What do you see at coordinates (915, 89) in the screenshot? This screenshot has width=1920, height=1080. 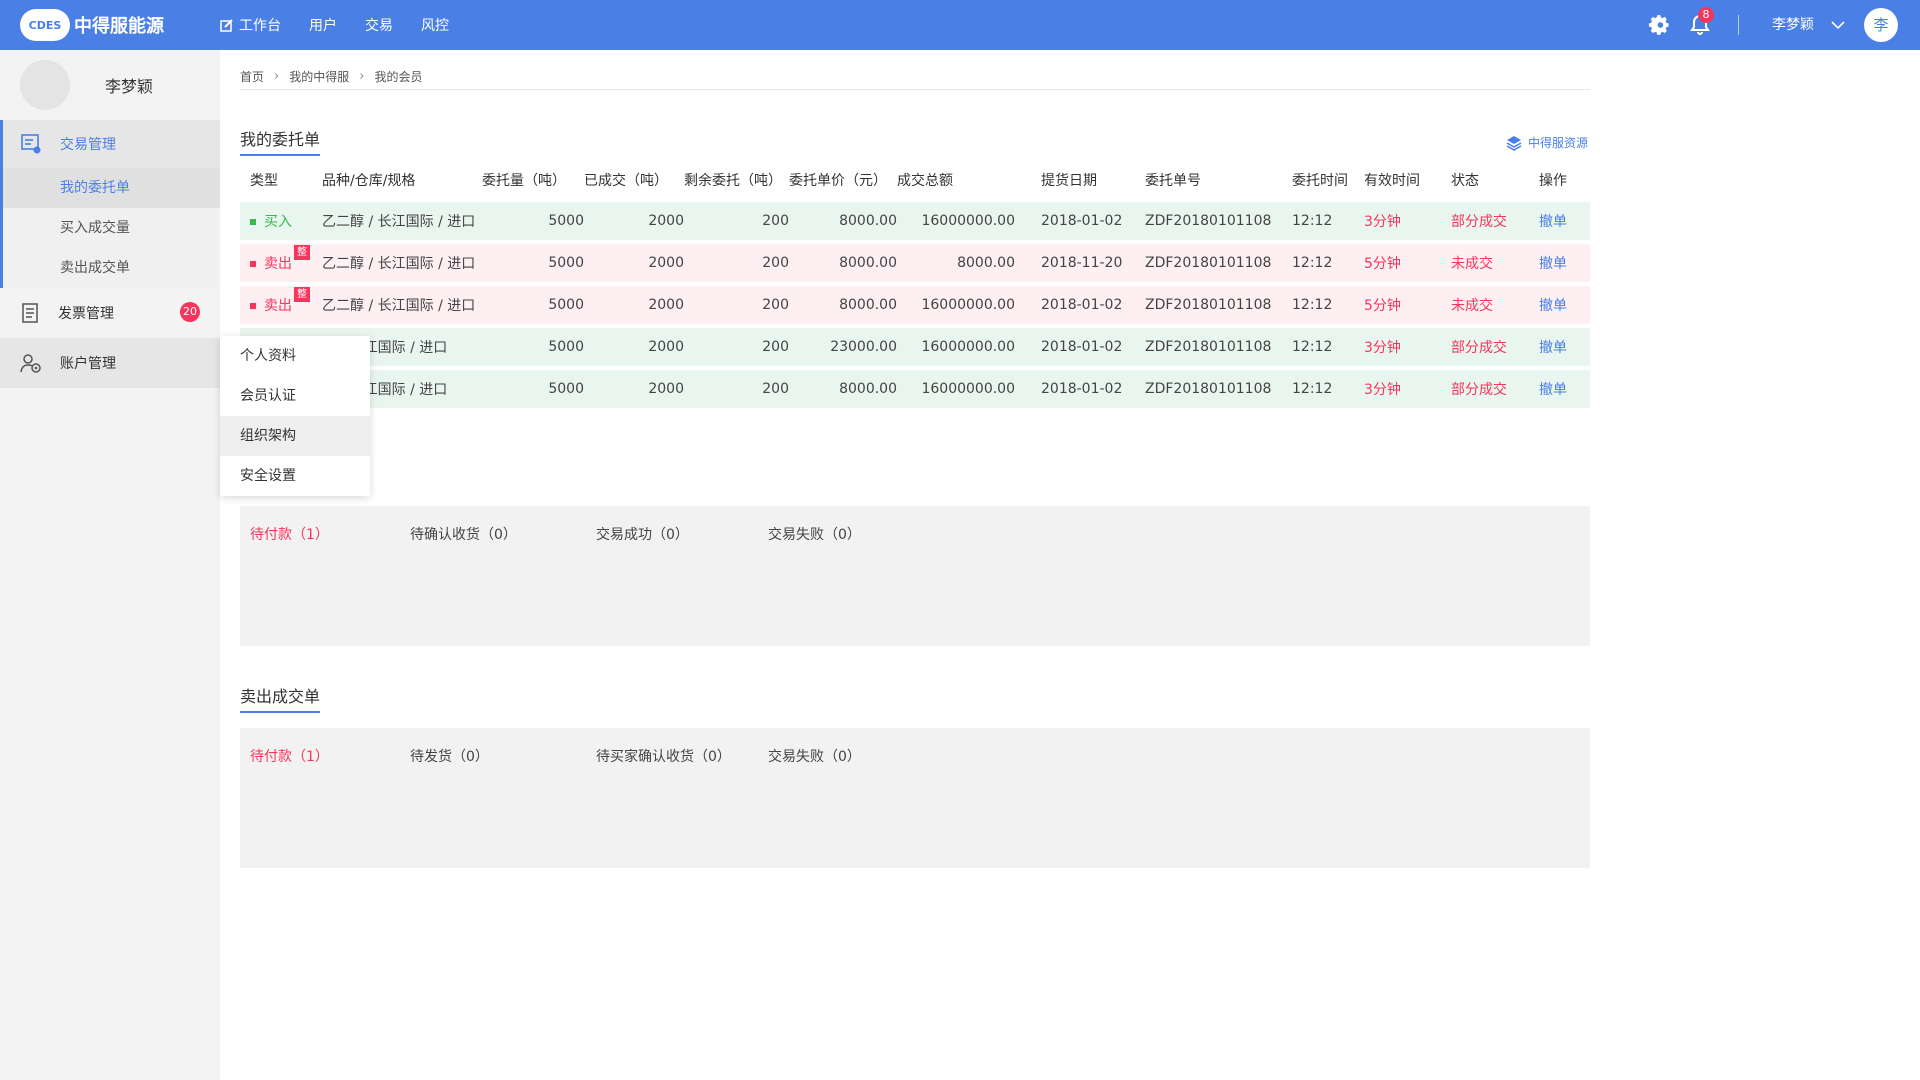 I see `breadcrumb-divider` at bounding box center [915, 89].